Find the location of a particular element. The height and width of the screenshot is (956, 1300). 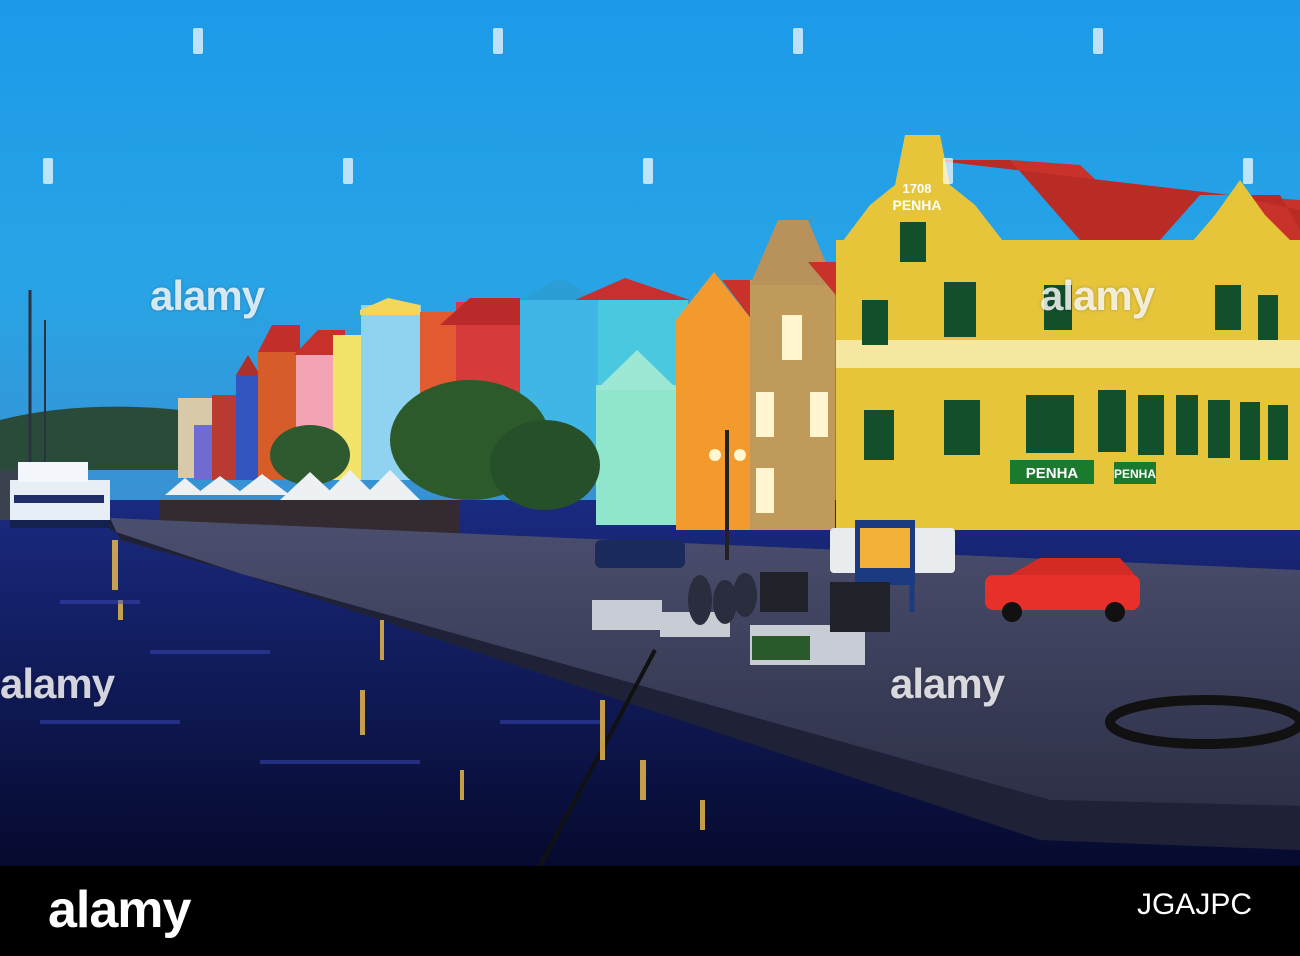

footer-bar is located at coordinates (650, 911).